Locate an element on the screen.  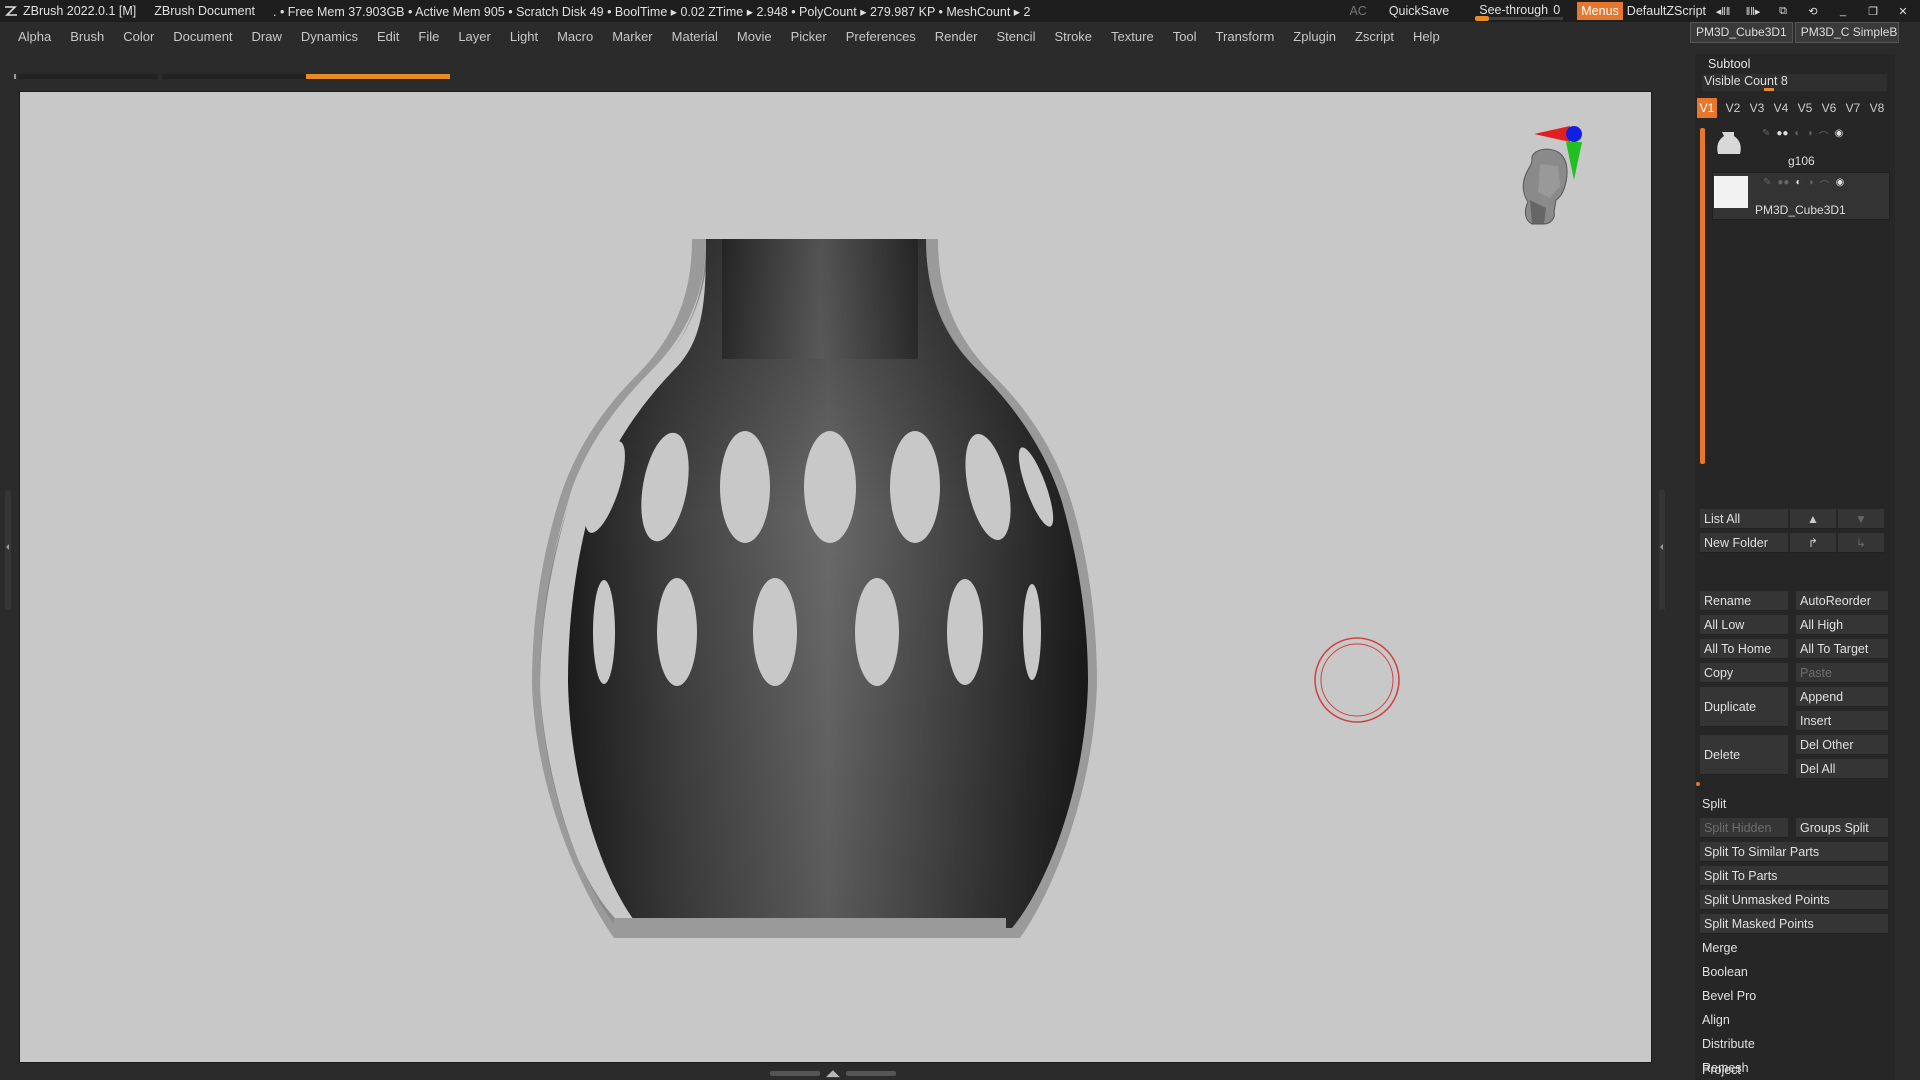
del-all-button: Del All is located at coordinates (1842, 769).